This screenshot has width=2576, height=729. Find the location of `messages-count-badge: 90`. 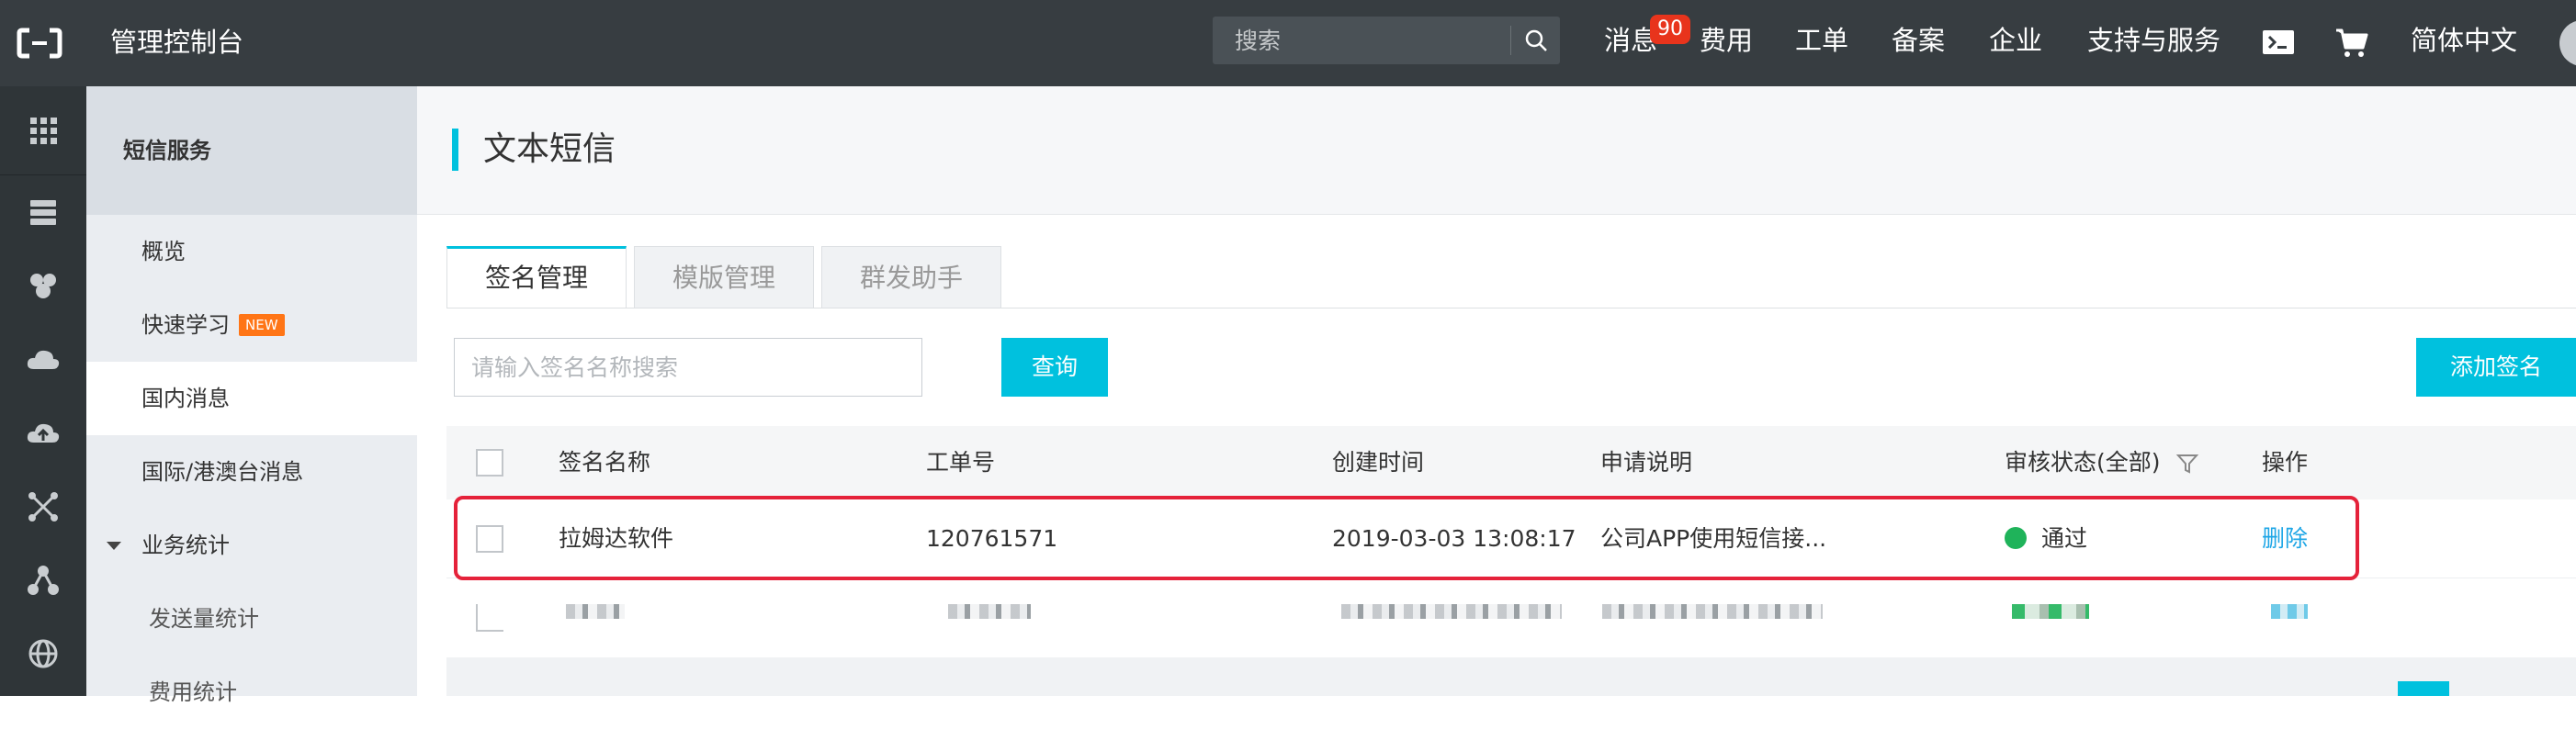

messages-count-badge: 90 is located at coordinates (1670, 30).